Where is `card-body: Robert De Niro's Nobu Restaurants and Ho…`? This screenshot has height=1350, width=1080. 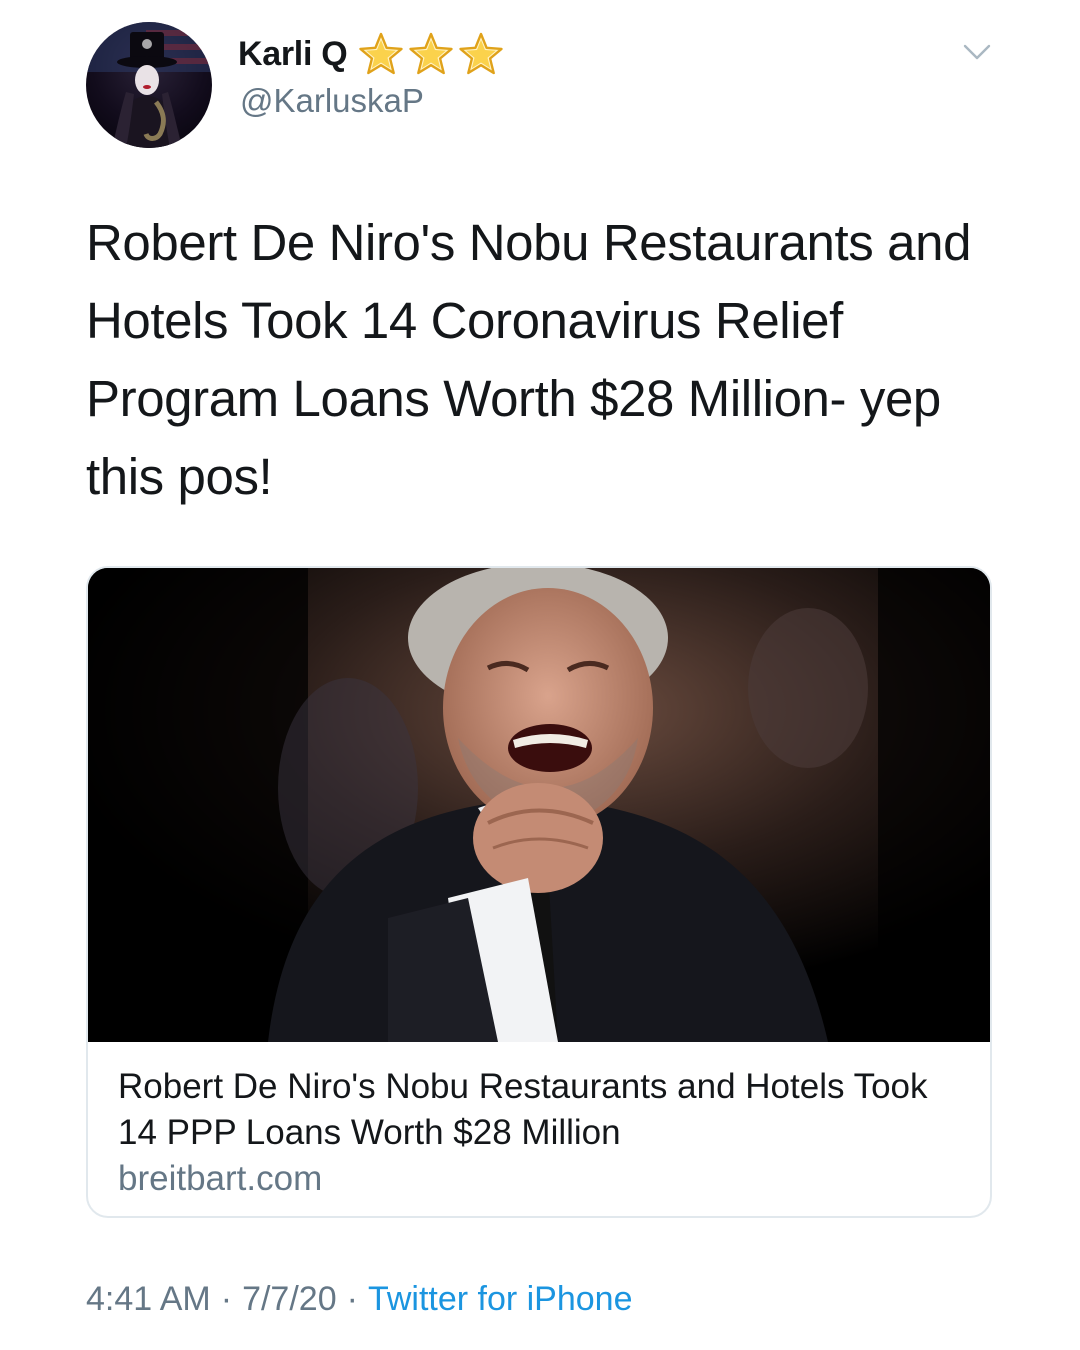 card-body: Robert De Niro's Nobu Restaurants and Ho… is located at coordinates (543, 1133).